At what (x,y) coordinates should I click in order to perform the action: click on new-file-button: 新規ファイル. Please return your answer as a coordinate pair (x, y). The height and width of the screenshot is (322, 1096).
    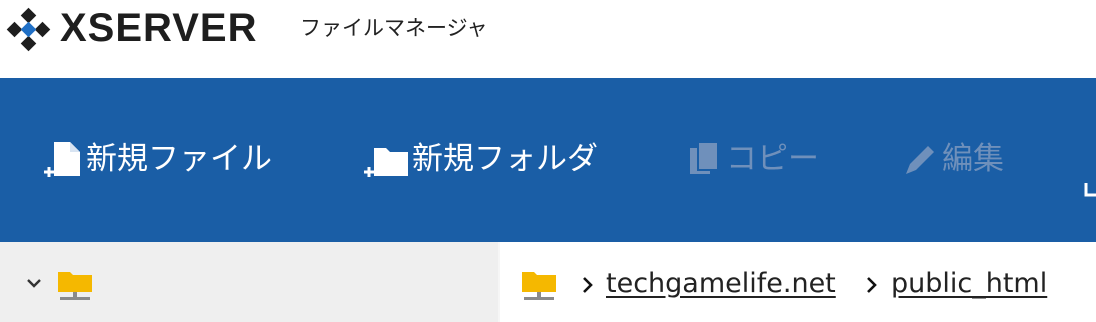
    Looking at the image, I should click on (156, 159).